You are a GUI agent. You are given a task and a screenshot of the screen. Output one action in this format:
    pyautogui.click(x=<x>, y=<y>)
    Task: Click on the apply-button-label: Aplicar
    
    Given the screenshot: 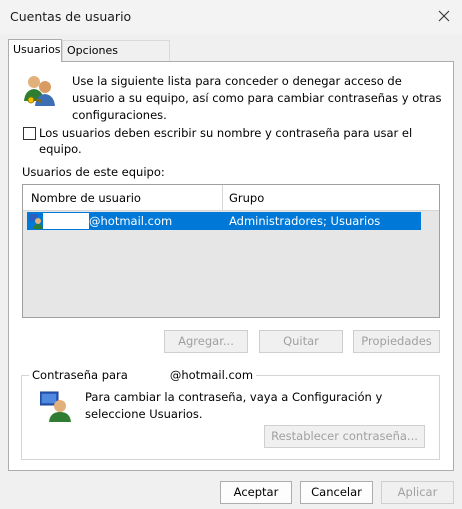 What is the action you would take?
    pyautogui.click(x=417, y=492)
    